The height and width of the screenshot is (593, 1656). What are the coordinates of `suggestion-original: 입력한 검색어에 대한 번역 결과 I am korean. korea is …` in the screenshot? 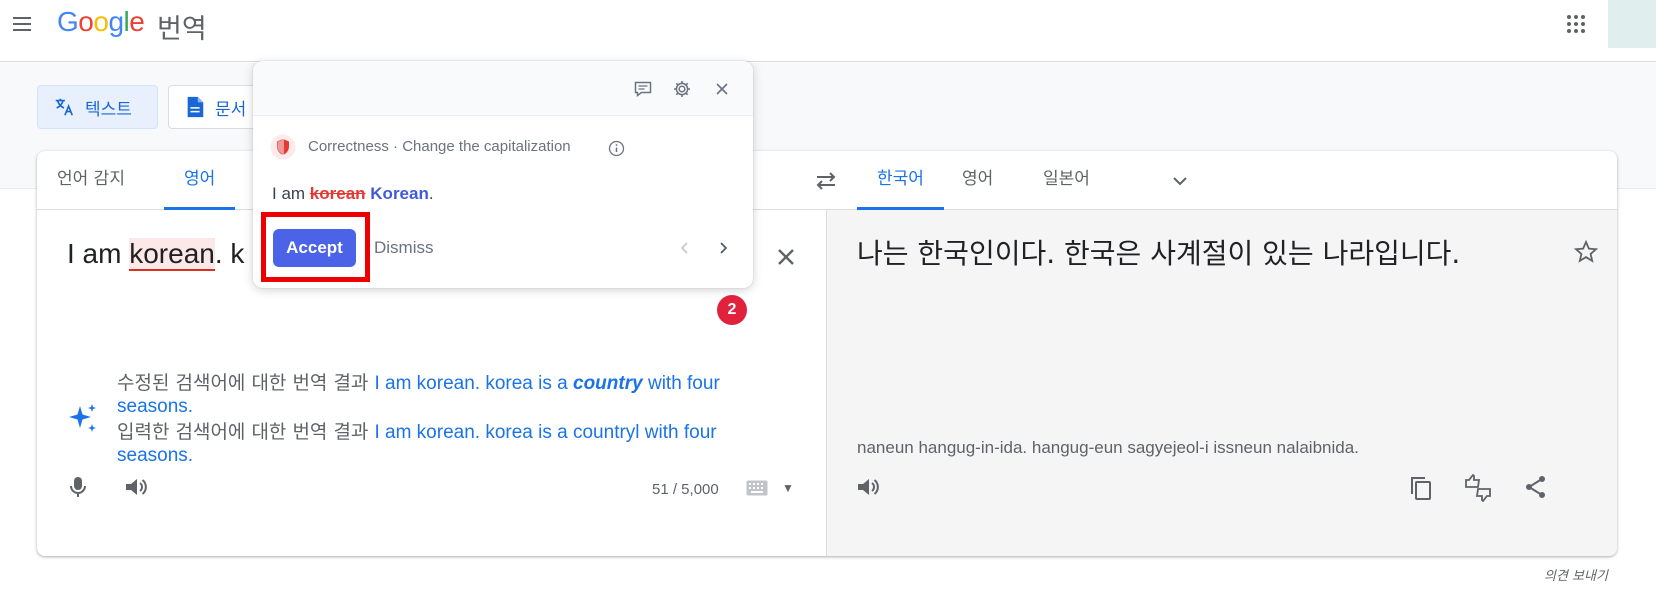 It's located at (447, 444).